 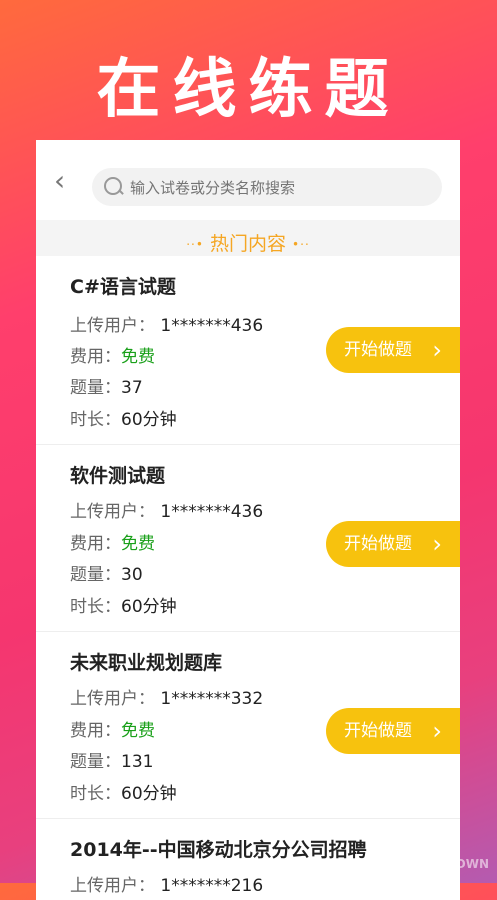 I want to click on item-count: 题量：37, so click(x=106, y=385).